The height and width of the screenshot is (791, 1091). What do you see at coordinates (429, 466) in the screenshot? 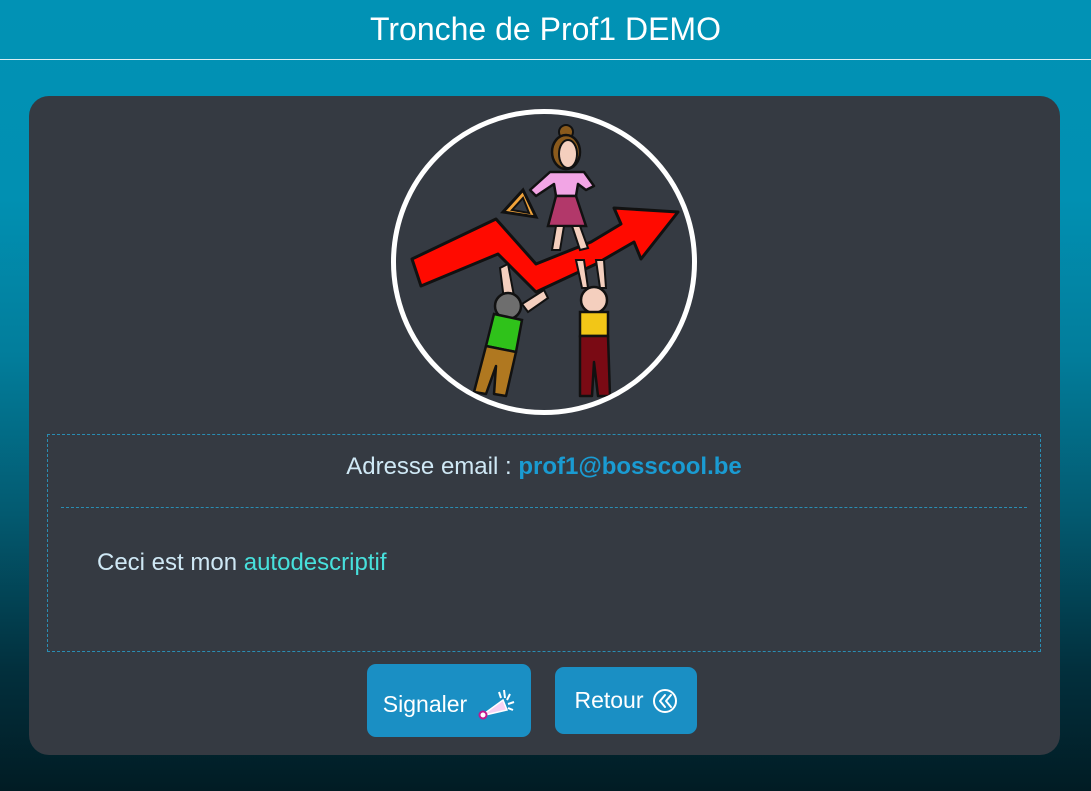
I see `email-label: Adresse email :` at bounding box center [429, 466].